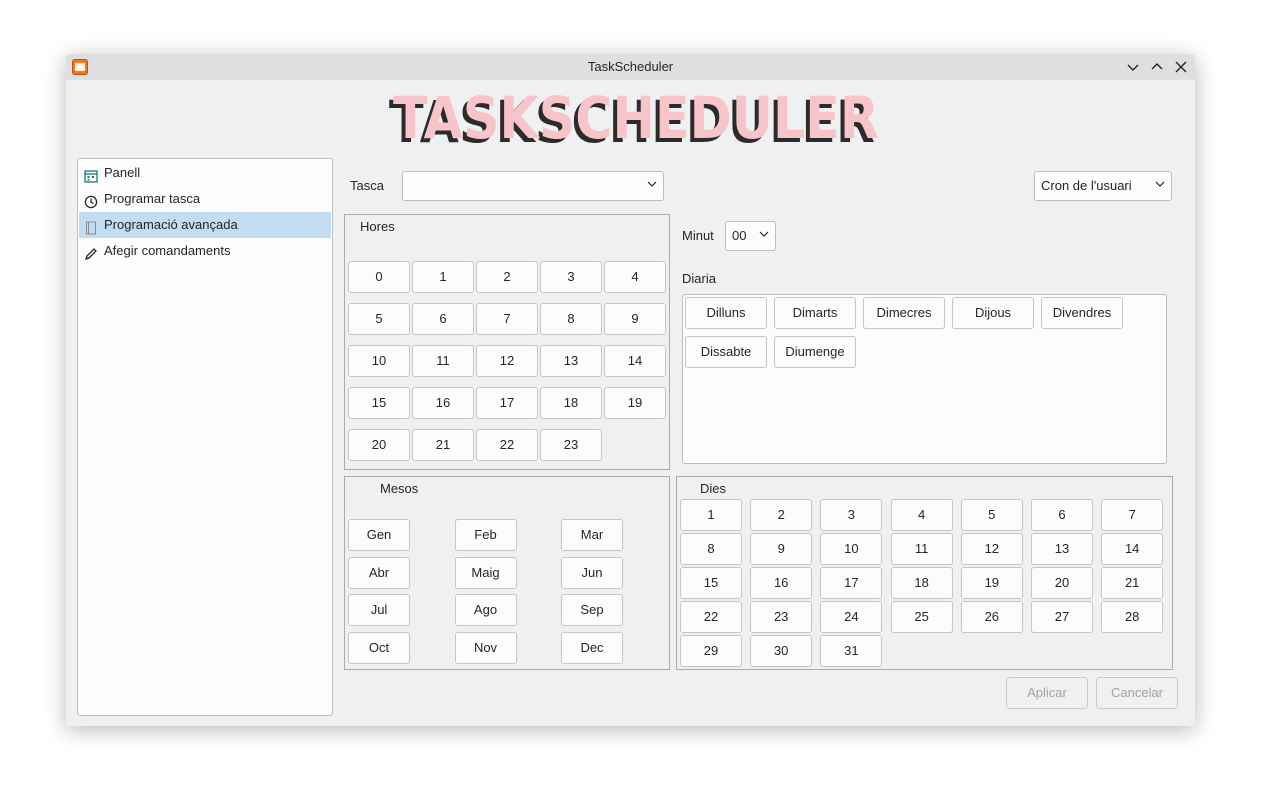 This screenshot has height=804, width=1261. I want to click on month-button: Jul, so click(379, 610).